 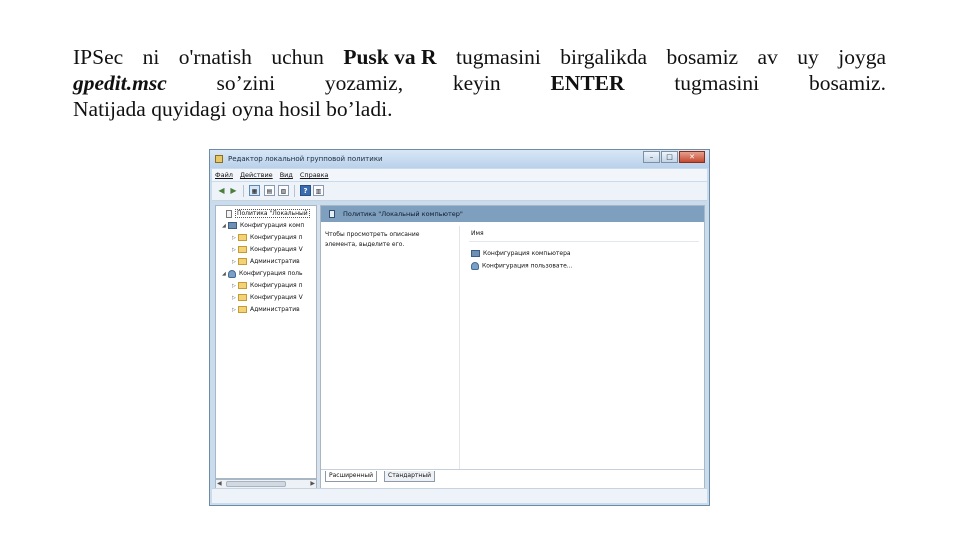 I want to click on menu-view: Вид, so click(x=287, y=175).